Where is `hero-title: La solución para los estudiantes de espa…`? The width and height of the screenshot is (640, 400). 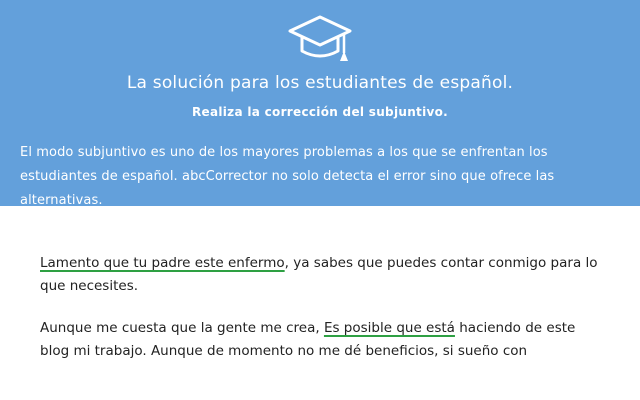 hero-title: La solución para los estudiantes de espa… is located at coordinates (320, 83).